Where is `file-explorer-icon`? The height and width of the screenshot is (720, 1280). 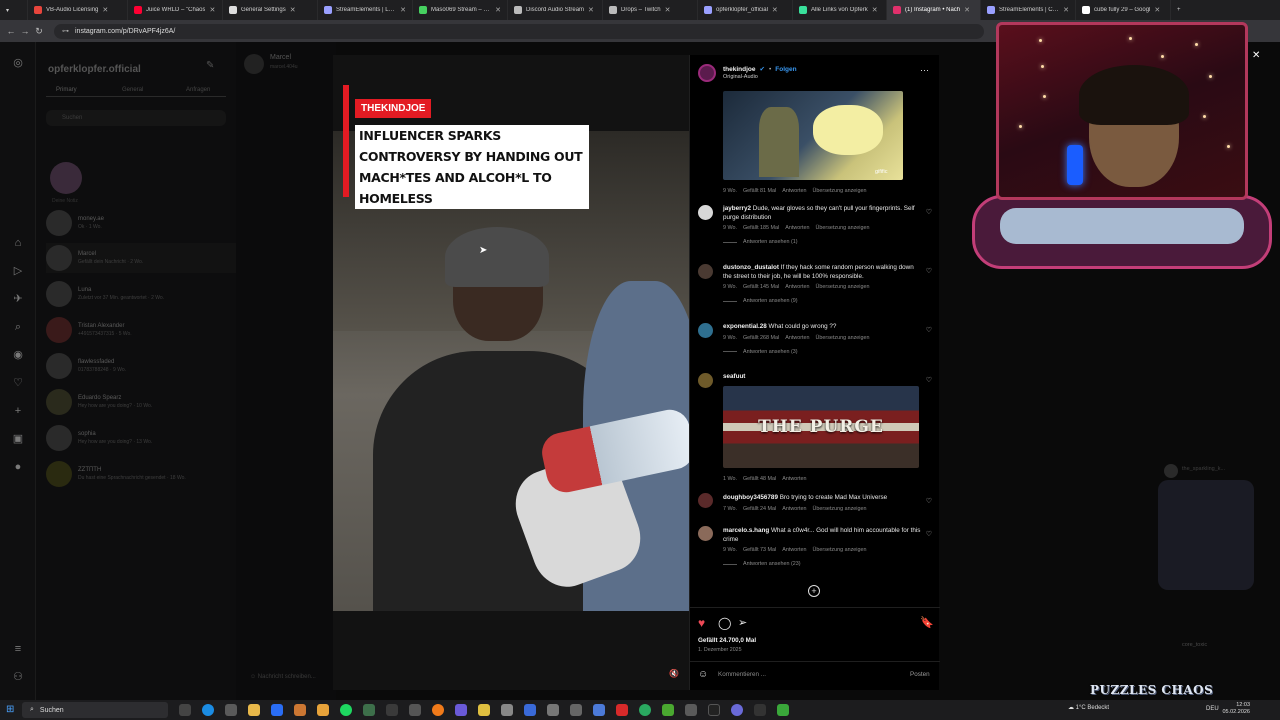
file-explorer-icon is located at coordinates (254, 710).